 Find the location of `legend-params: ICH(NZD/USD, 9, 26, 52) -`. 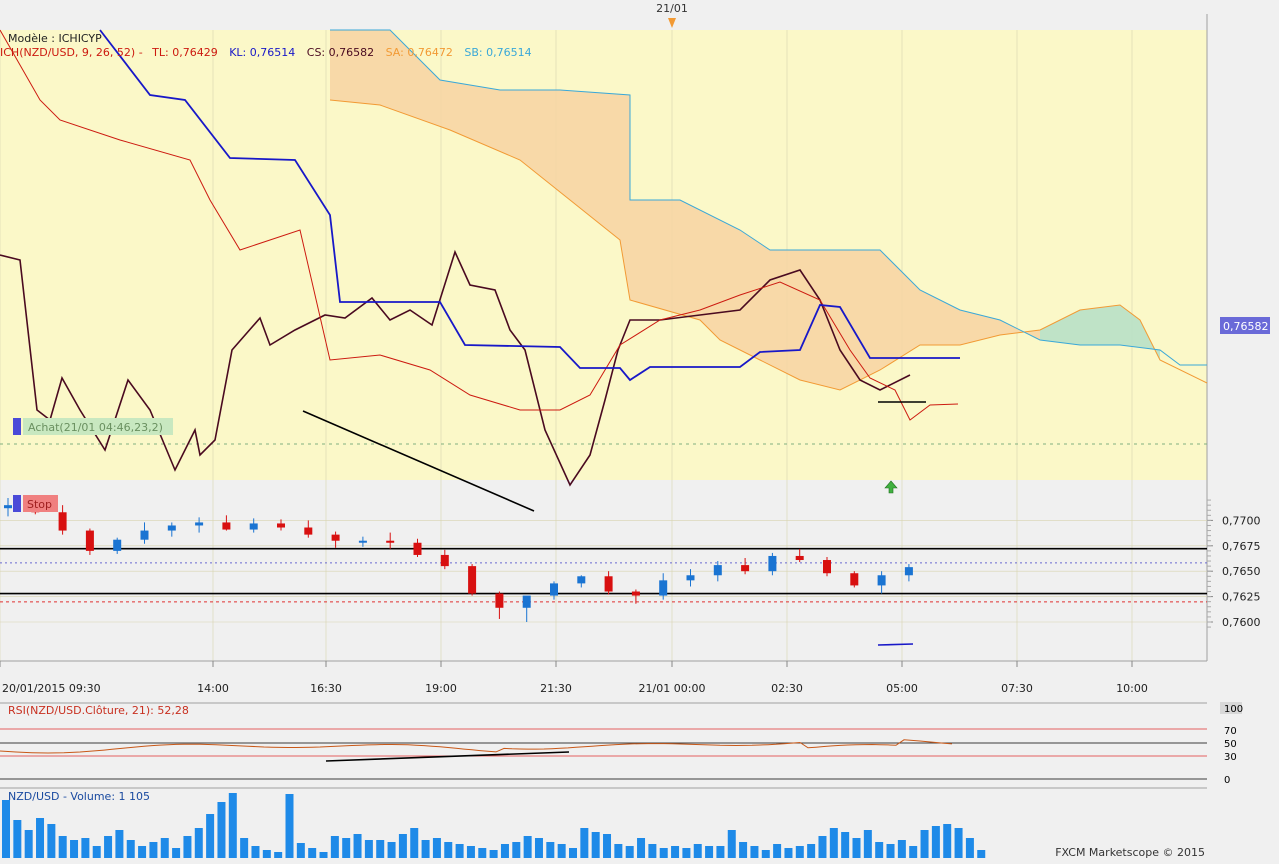

legend-params: ICH(NZD/USD, 9, 26, 52) - is located at coordinates (71, 52).